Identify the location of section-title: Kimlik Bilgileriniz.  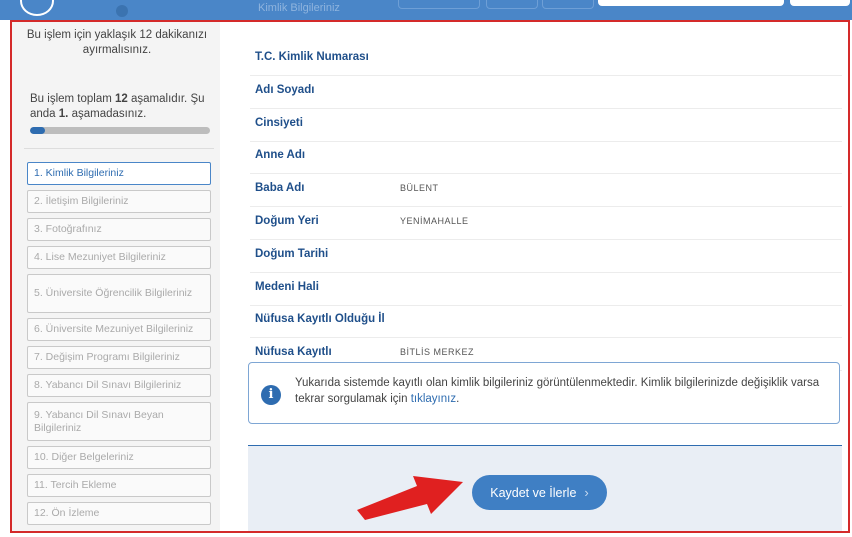
(299, 8).